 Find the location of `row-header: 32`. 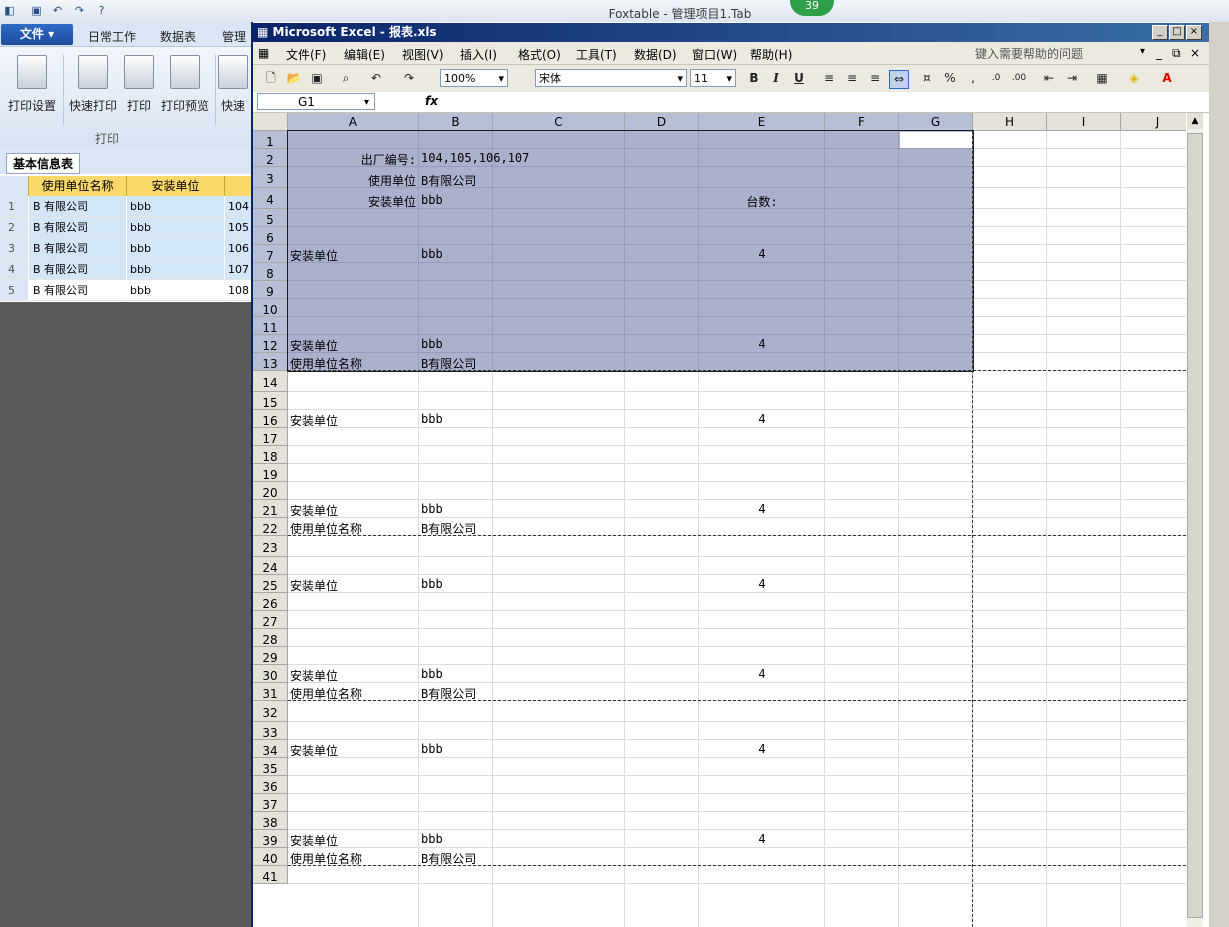

row-header: 32 is located at coordinates (270, 711).